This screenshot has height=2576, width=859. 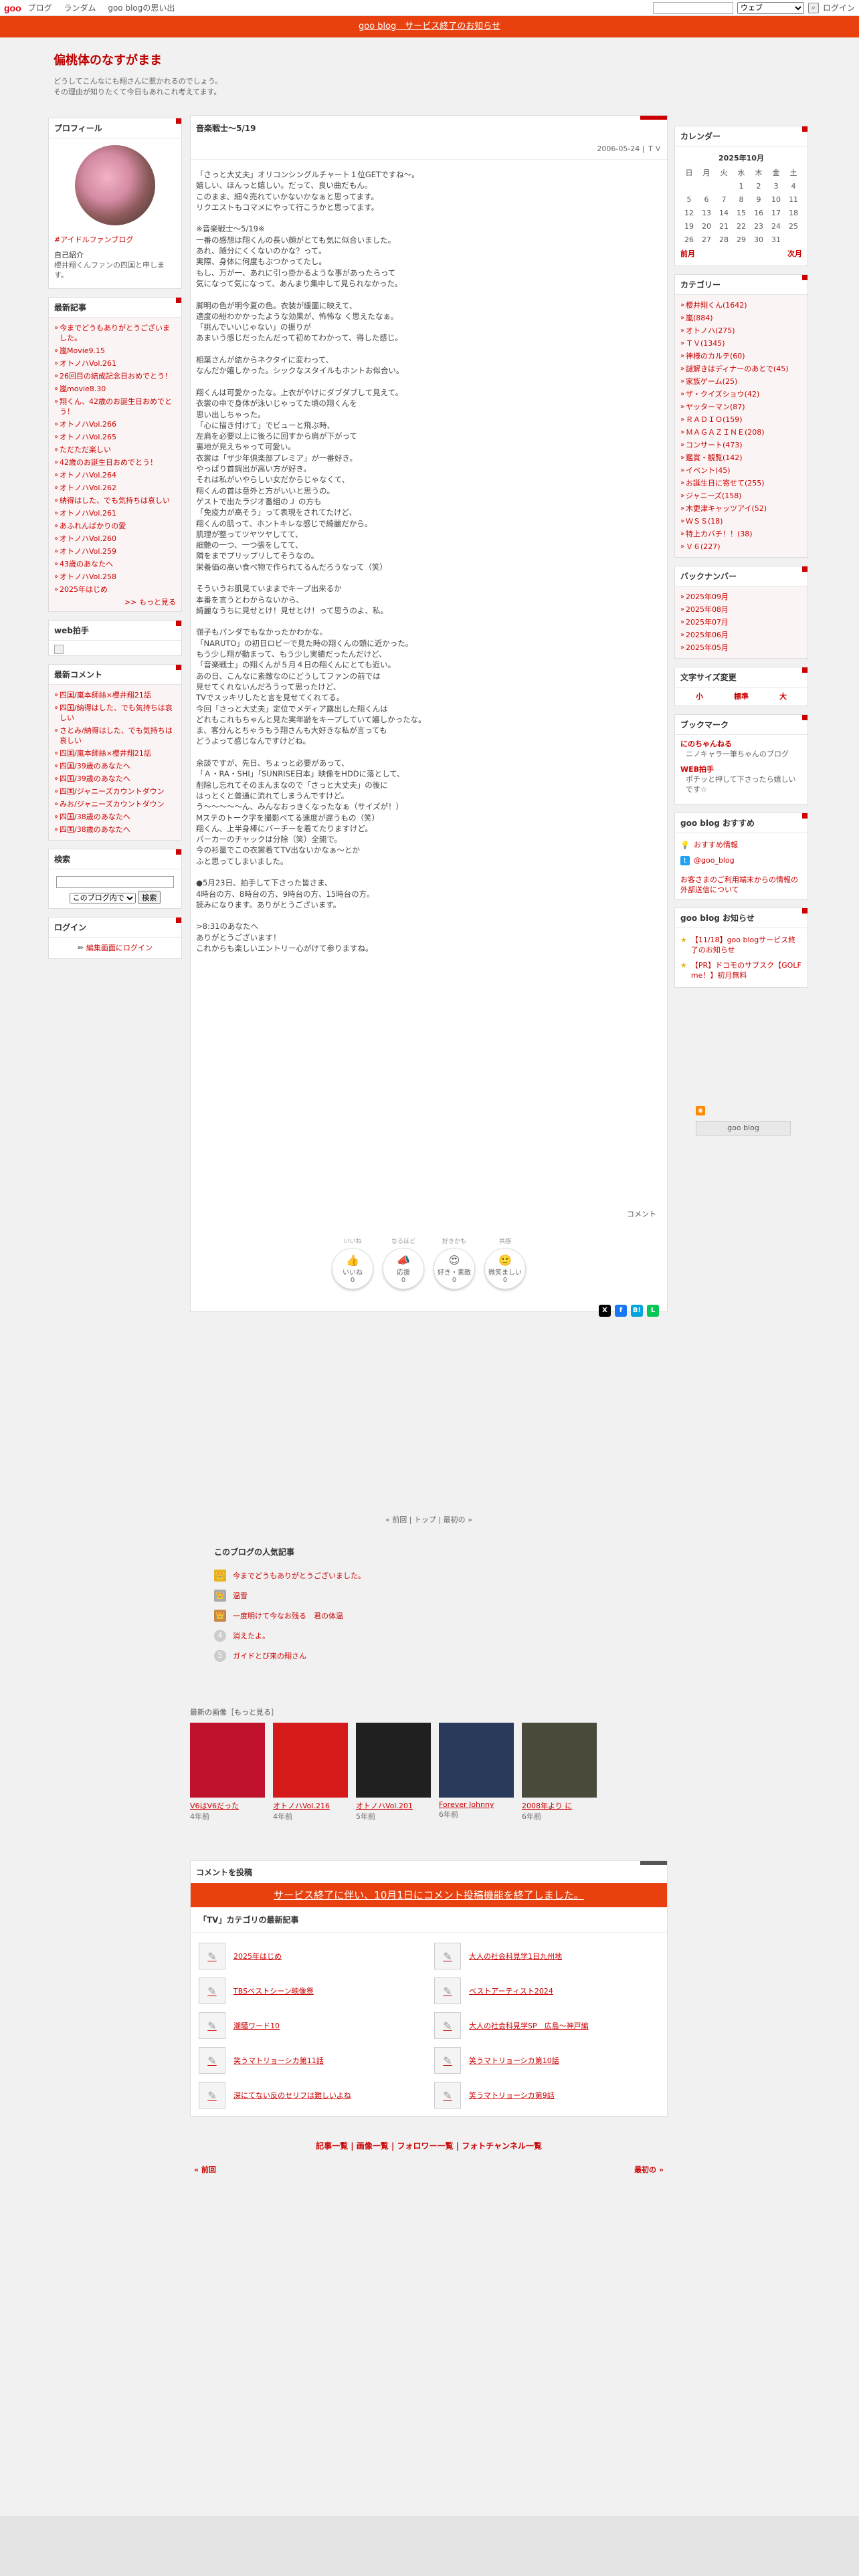 What do you see at coordinates (839, 8) in the screenshot?
I see `login-link: ログイン` at bounding box center [839, 8].